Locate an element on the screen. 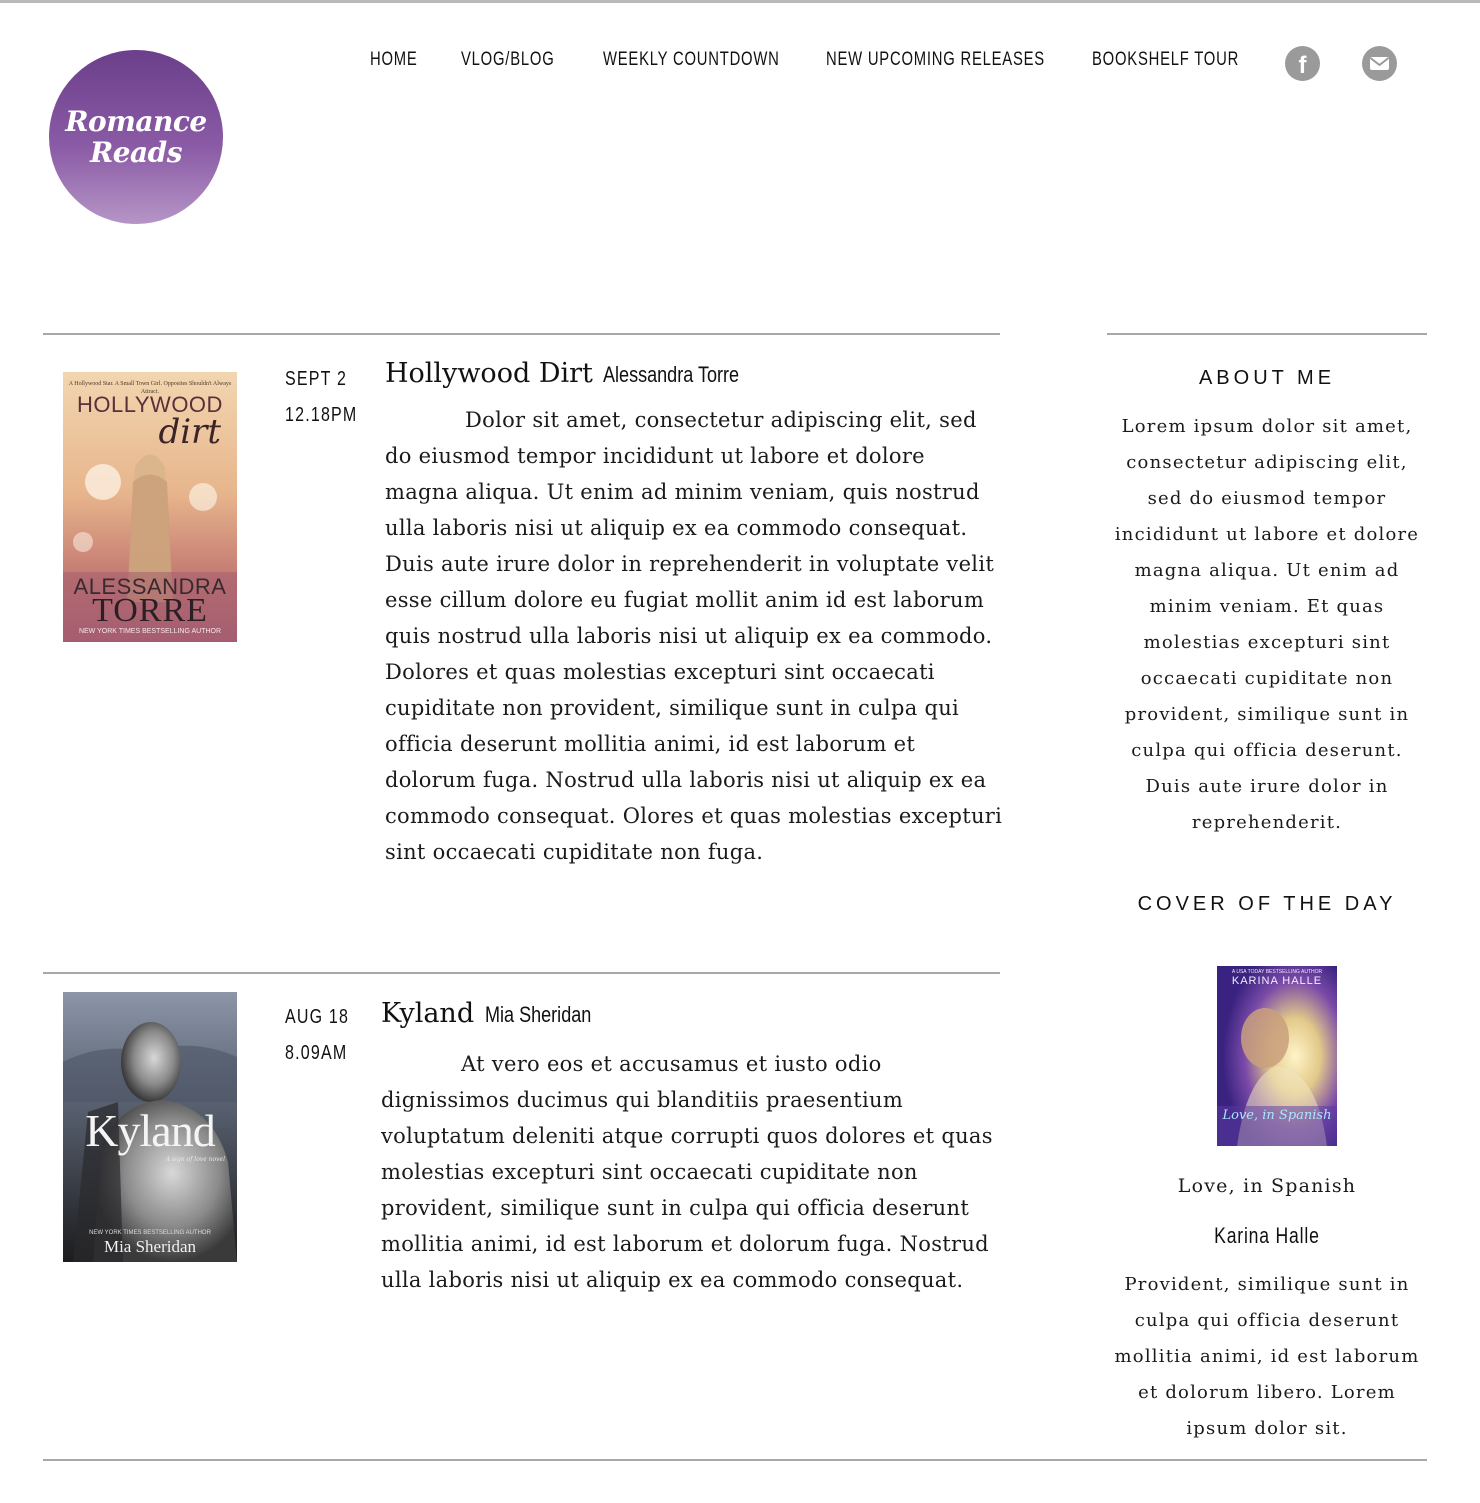 The height and width of the screenshot is (1503, 1480). nav-home: HOME is located at coordinates (394, 60).